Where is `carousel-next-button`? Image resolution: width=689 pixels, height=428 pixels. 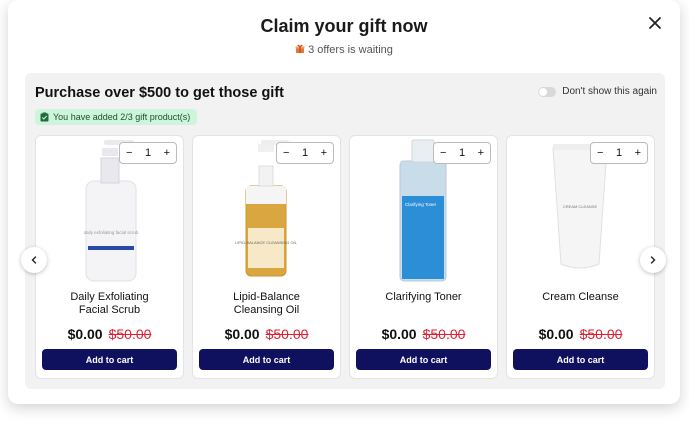 carousel-next-button is located at coordinates (653, 260).